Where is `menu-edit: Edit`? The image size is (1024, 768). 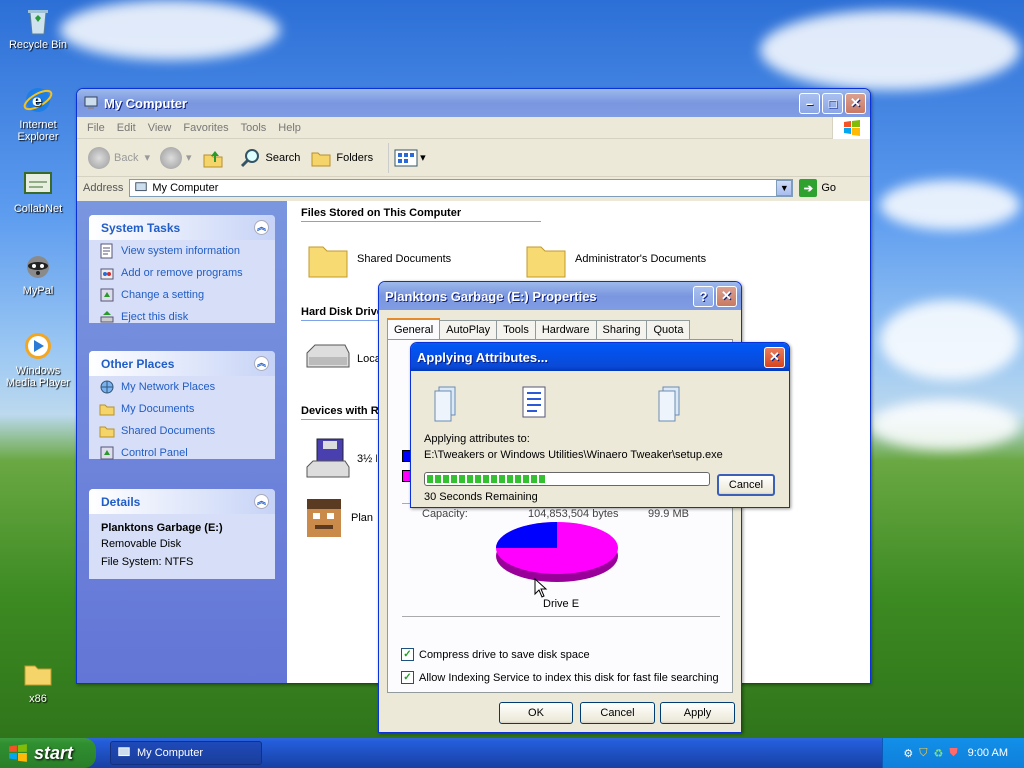 menu-edit: Edit is located at coordinates (126, 128).